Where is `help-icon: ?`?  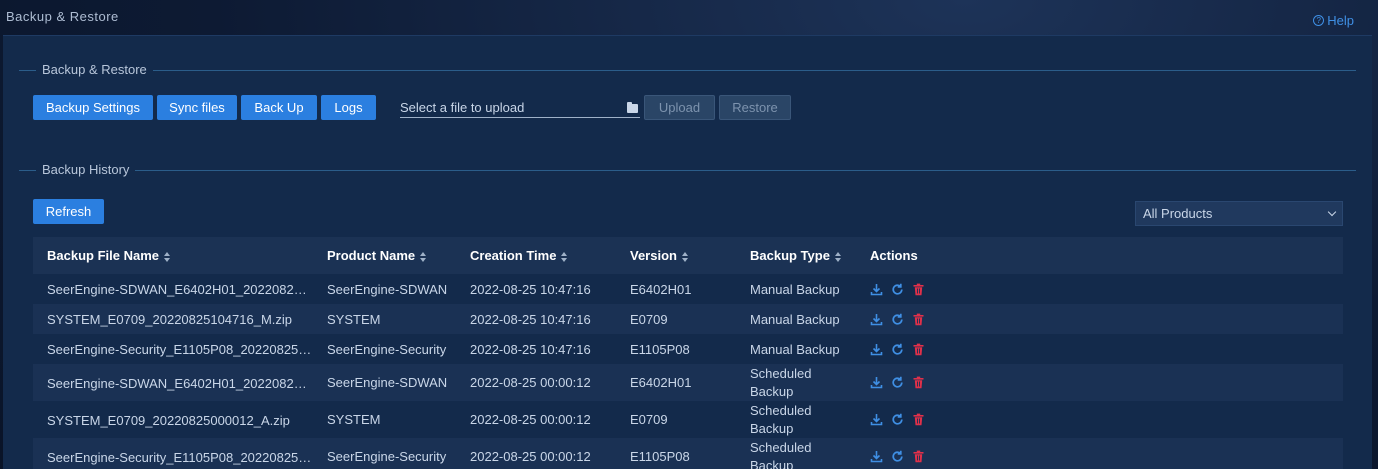 help-icon: ? is located at coordinates (1319, 20).